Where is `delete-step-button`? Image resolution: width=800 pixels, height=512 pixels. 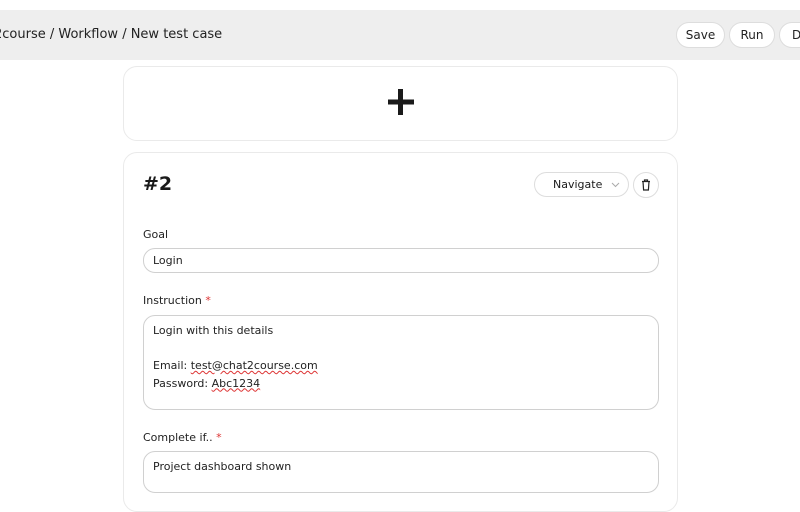
delete-step-button is located at coordinates (646, 185).